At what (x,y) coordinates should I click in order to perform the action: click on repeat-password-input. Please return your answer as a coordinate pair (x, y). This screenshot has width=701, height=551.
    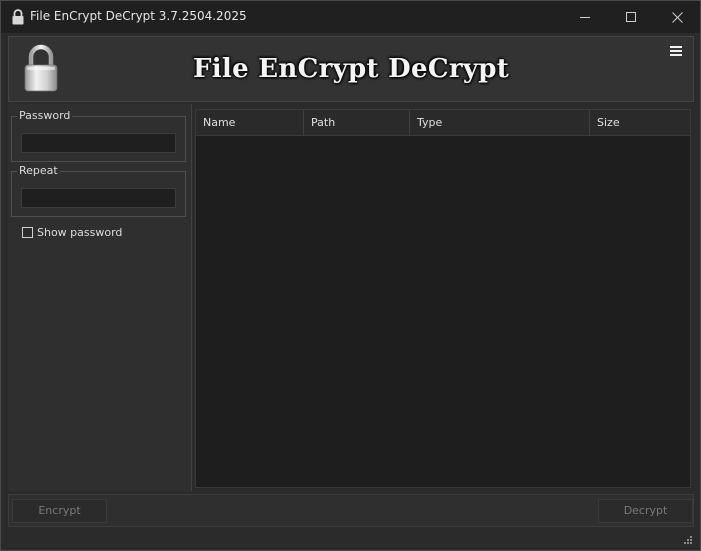
    Looking at the image, I should click on (98, 198).